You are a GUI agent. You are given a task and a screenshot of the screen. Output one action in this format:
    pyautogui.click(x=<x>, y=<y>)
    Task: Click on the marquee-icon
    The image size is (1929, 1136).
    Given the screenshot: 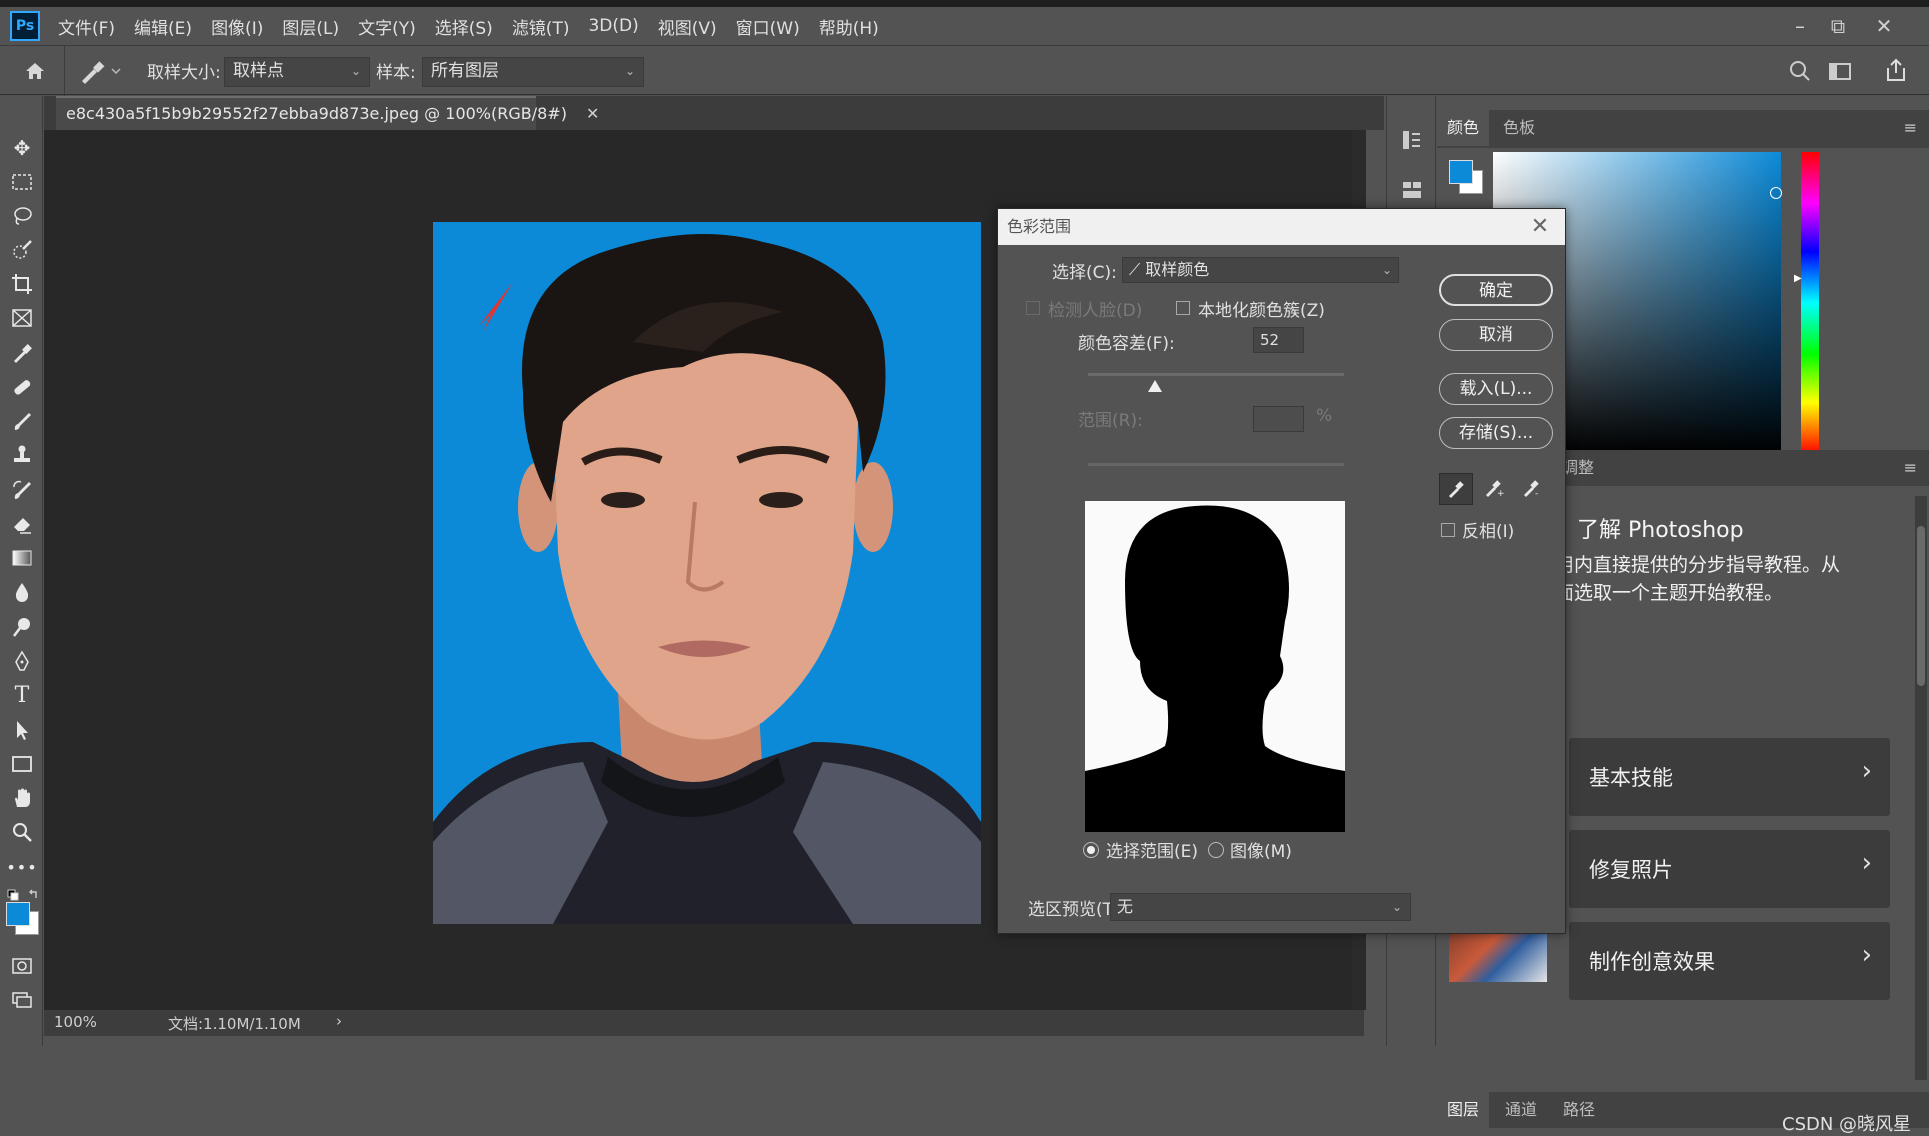 What is the action you would take?
    pyautogui.click(x=22, y=182)
    